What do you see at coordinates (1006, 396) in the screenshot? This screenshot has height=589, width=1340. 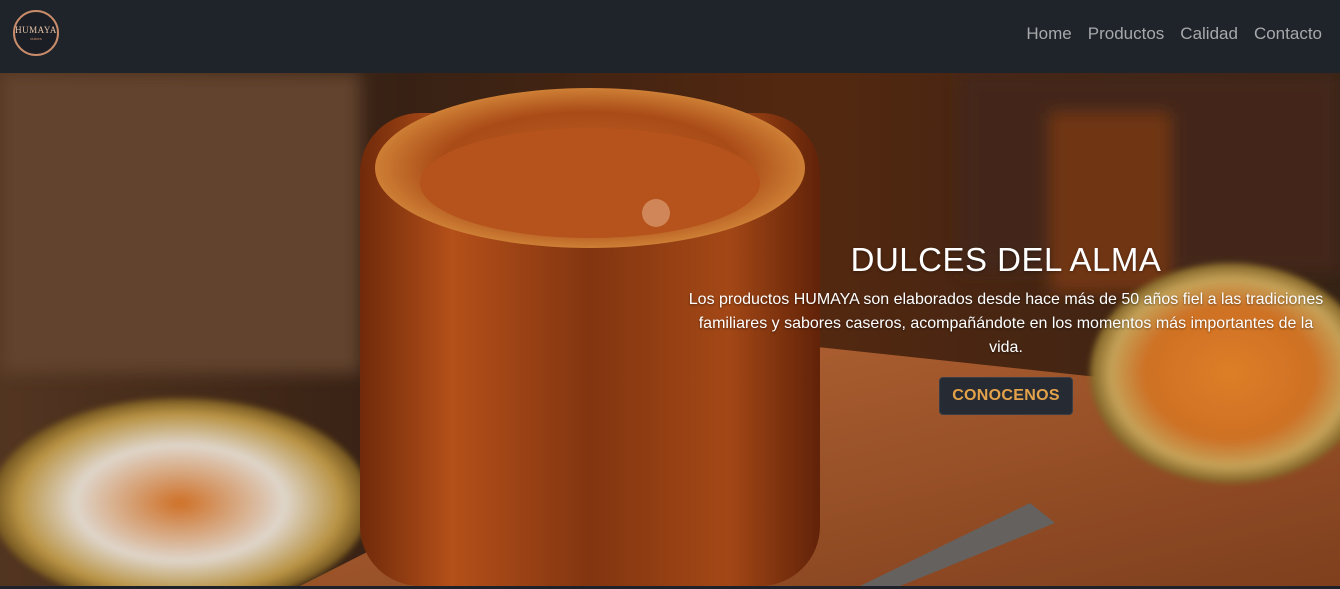 I see `conocenos-button: CONOCENOS` at bounding box center [1006, 396].